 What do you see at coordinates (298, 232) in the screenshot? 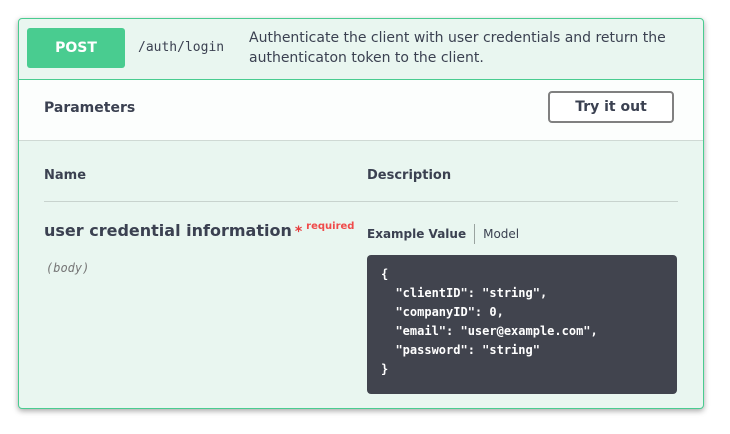
I see `required-star: *` at bounding box center [298, 232].